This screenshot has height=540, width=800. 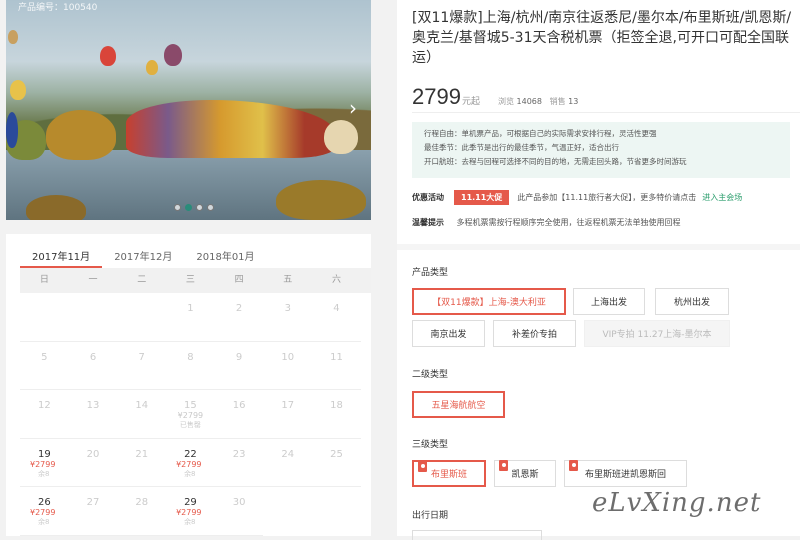 What do you see at coordinates (336, 414) in the screenshot?
I see `calendar-day: 18` at bounding box center [336, 414].